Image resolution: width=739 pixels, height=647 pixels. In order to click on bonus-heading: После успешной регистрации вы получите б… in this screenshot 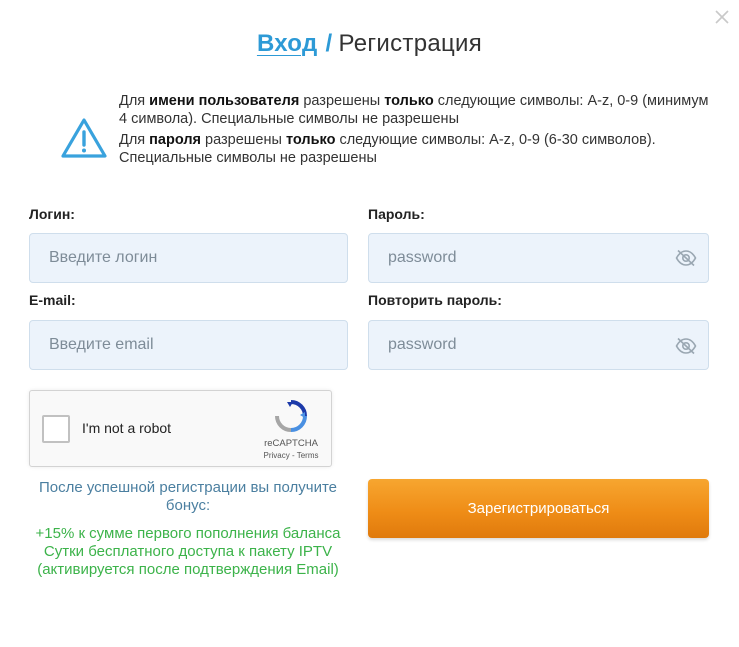, I will do `click(188, 496)`.